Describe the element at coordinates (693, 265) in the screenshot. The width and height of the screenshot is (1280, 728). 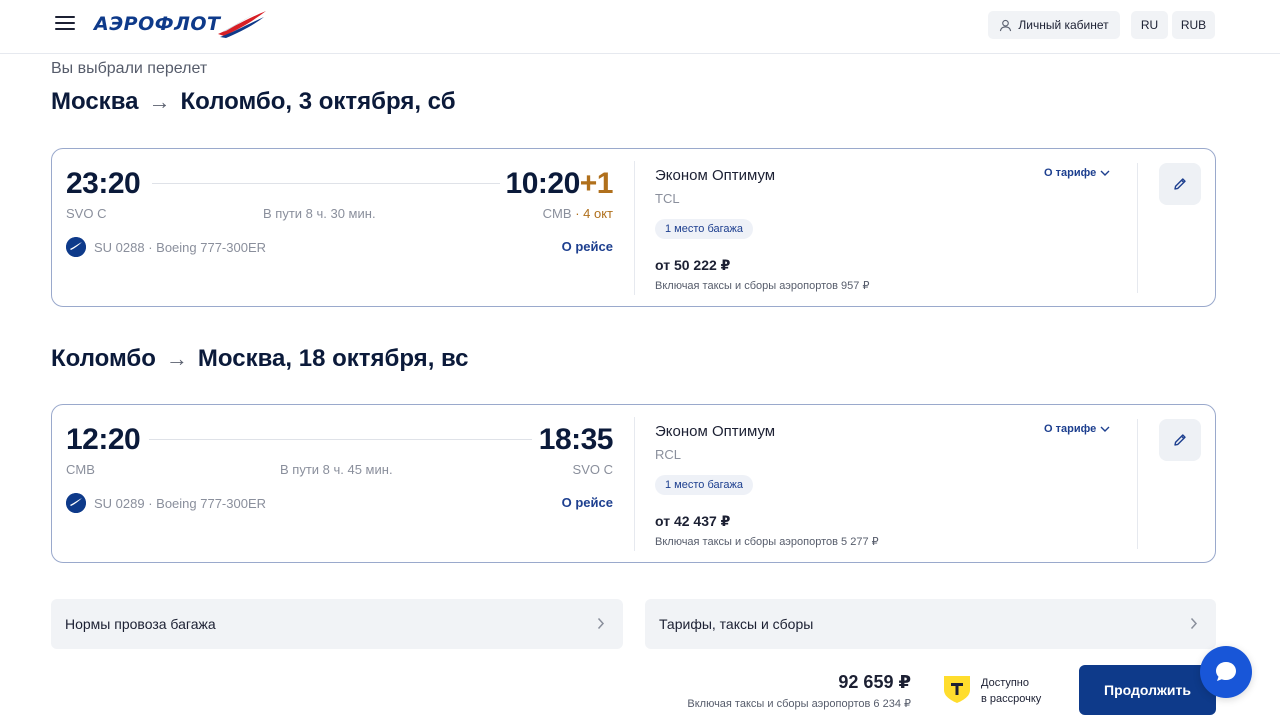
I see `outbound-price: от 50 222 ₽` at that location.